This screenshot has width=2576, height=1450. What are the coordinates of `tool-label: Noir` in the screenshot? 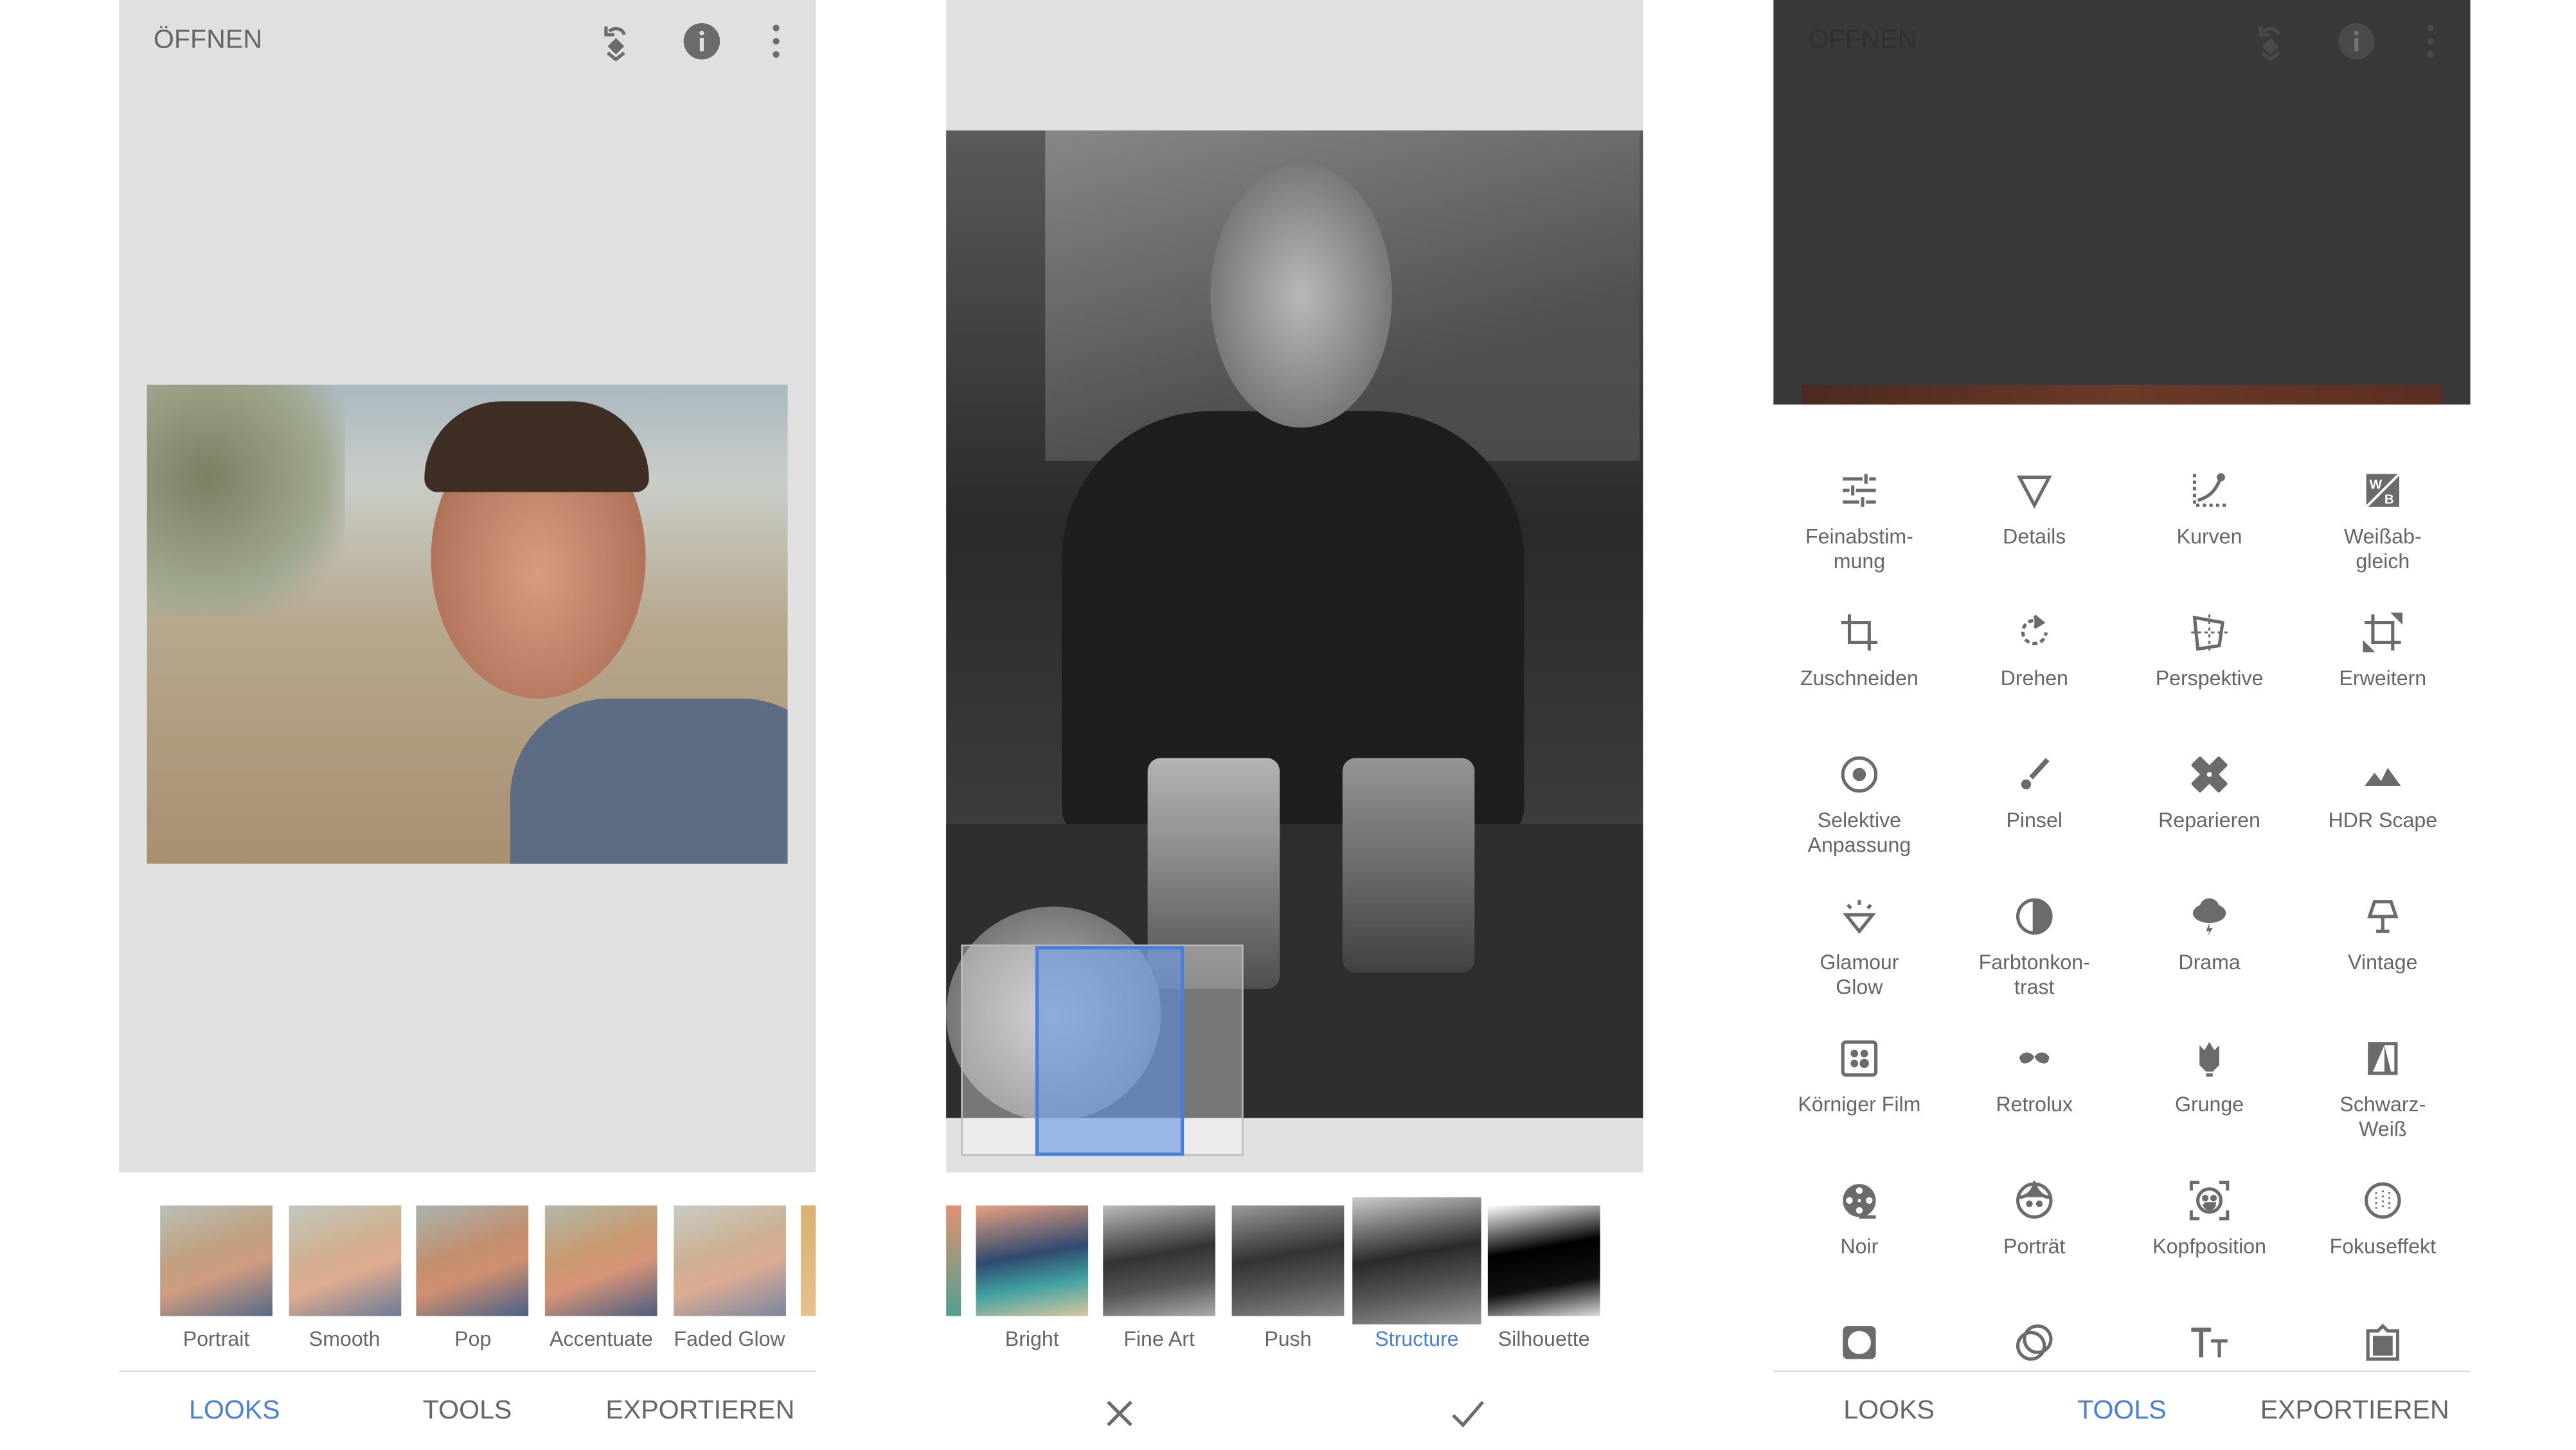 It's located at (1859, 1246).